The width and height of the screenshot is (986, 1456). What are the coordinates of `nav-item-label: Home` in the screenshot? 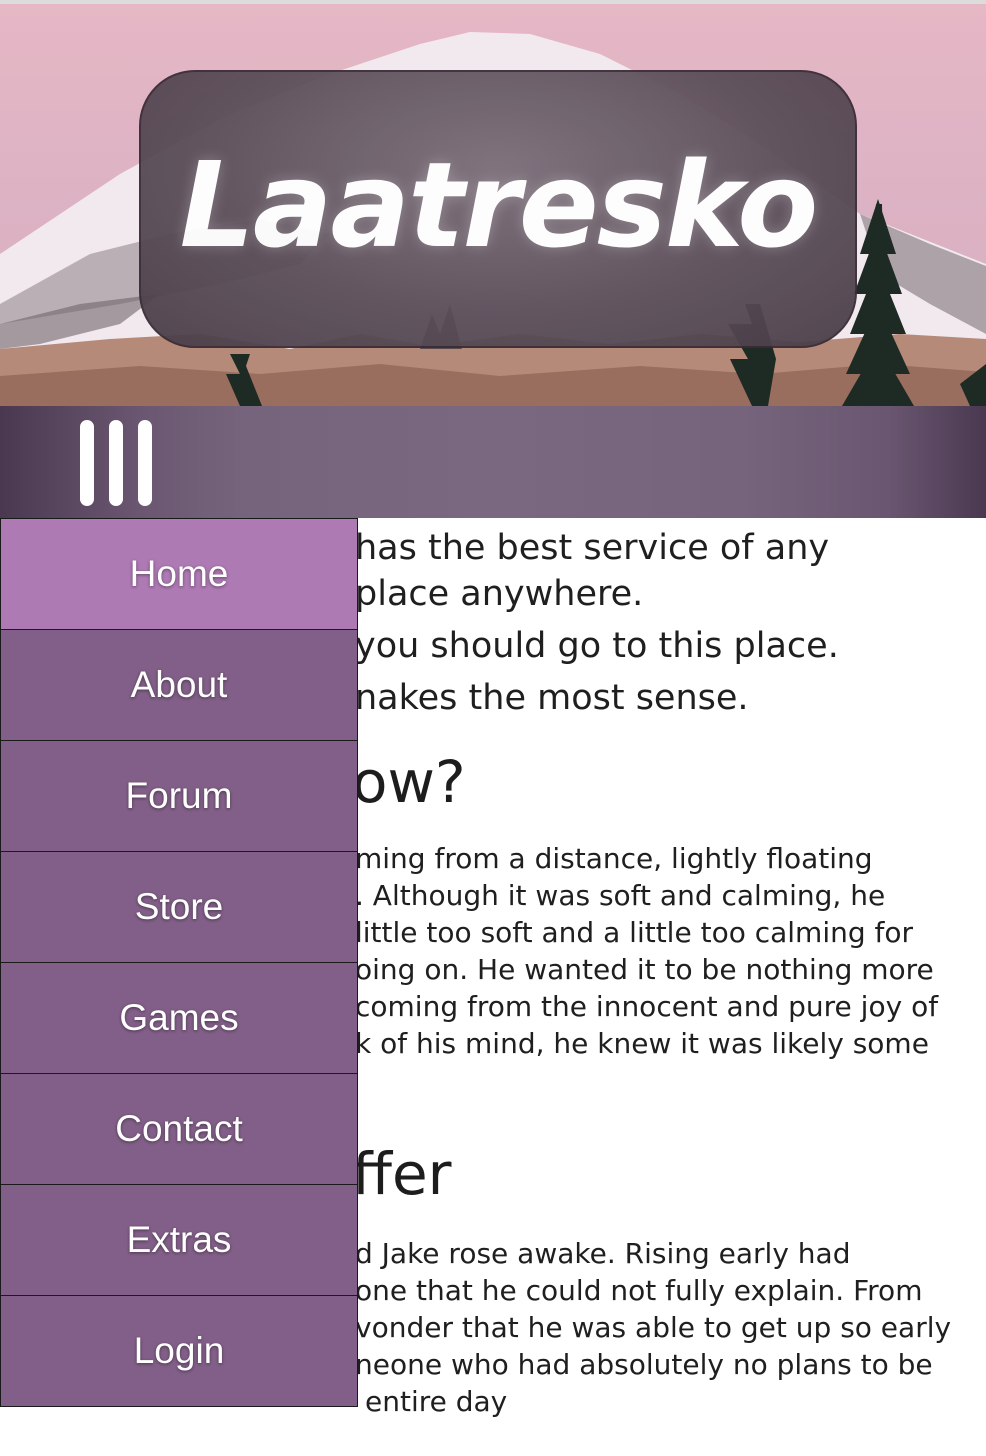 It's located at (179, 573).